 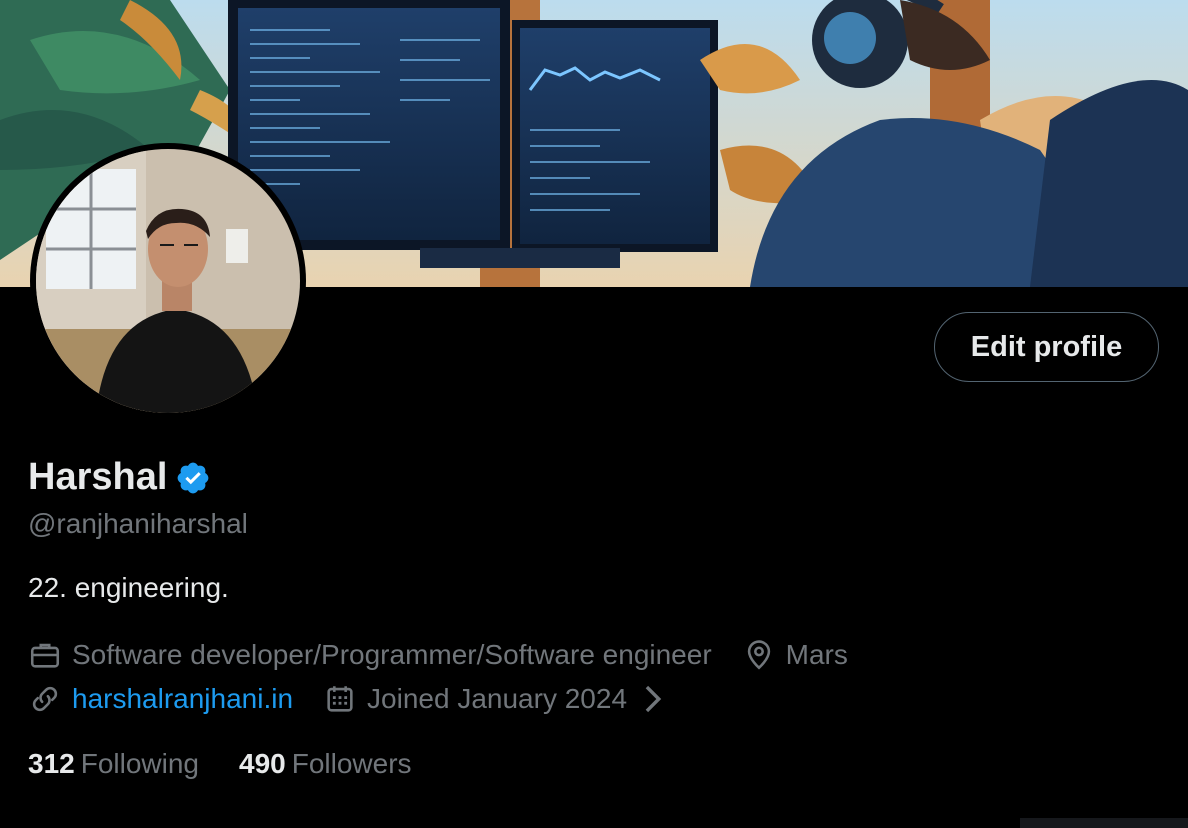 What do you see at coordinates (262, 763) in the screenshot?
I see `followers-count: 490` at bounding box center [262, 763].